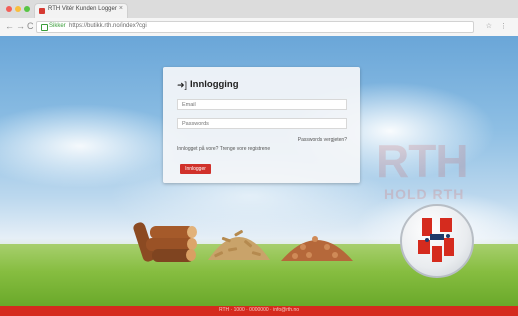 The image size is (518, 316). I want to click on wood-pellets-image, so click(239, 245).